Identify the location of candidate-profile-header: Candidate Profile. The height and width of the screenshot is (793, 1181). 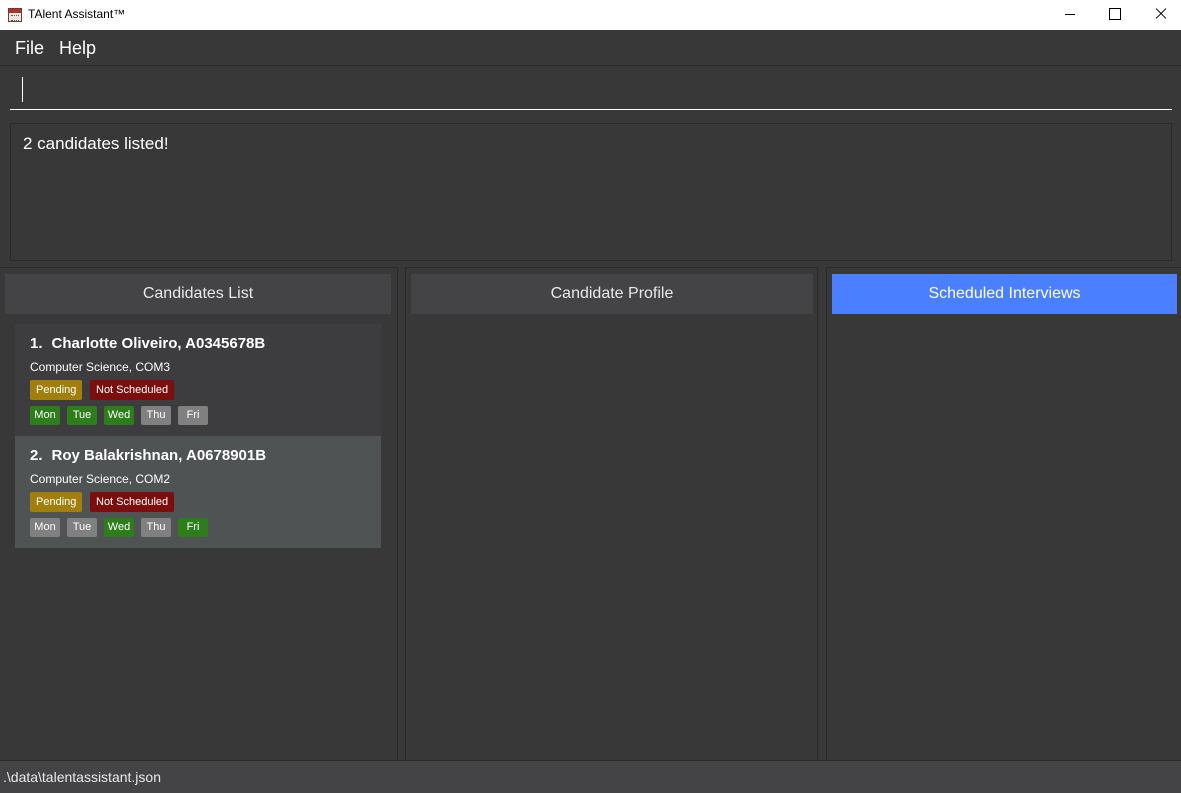
(612, 294).